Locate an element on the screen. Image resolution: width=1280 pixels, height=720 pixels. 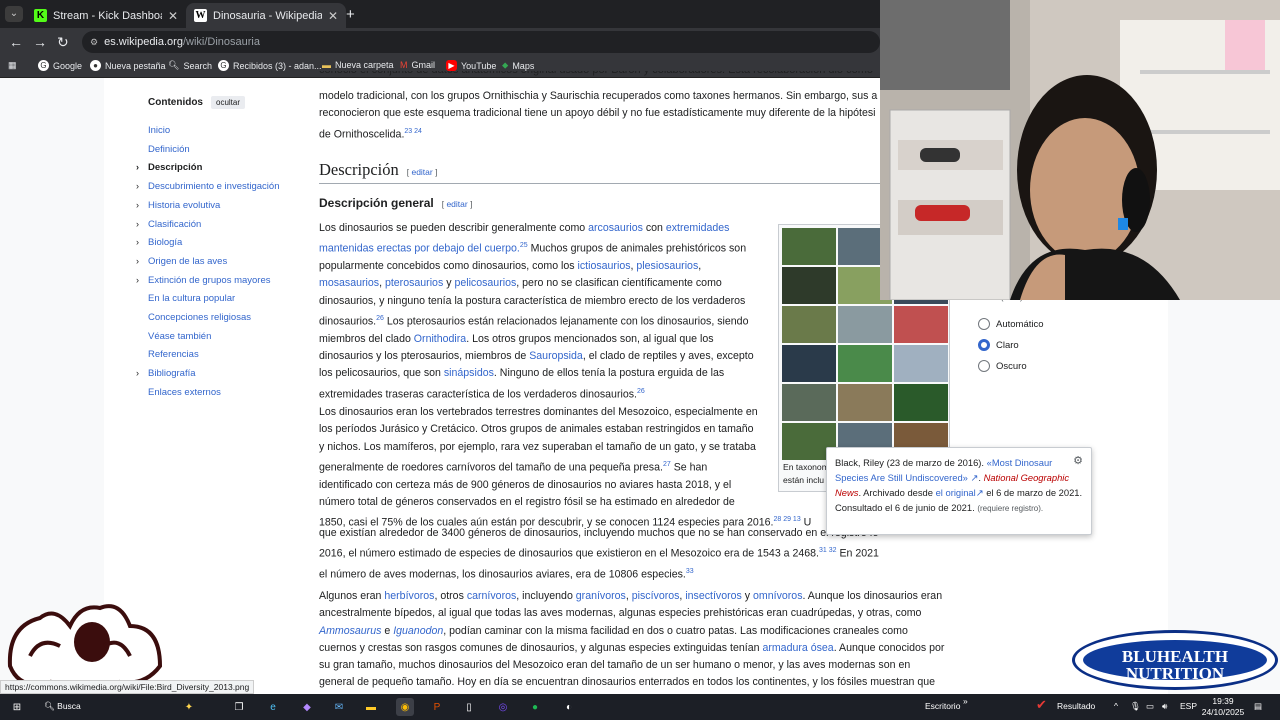
desktop-label: Escritorio is located at coordinates (942, 706).